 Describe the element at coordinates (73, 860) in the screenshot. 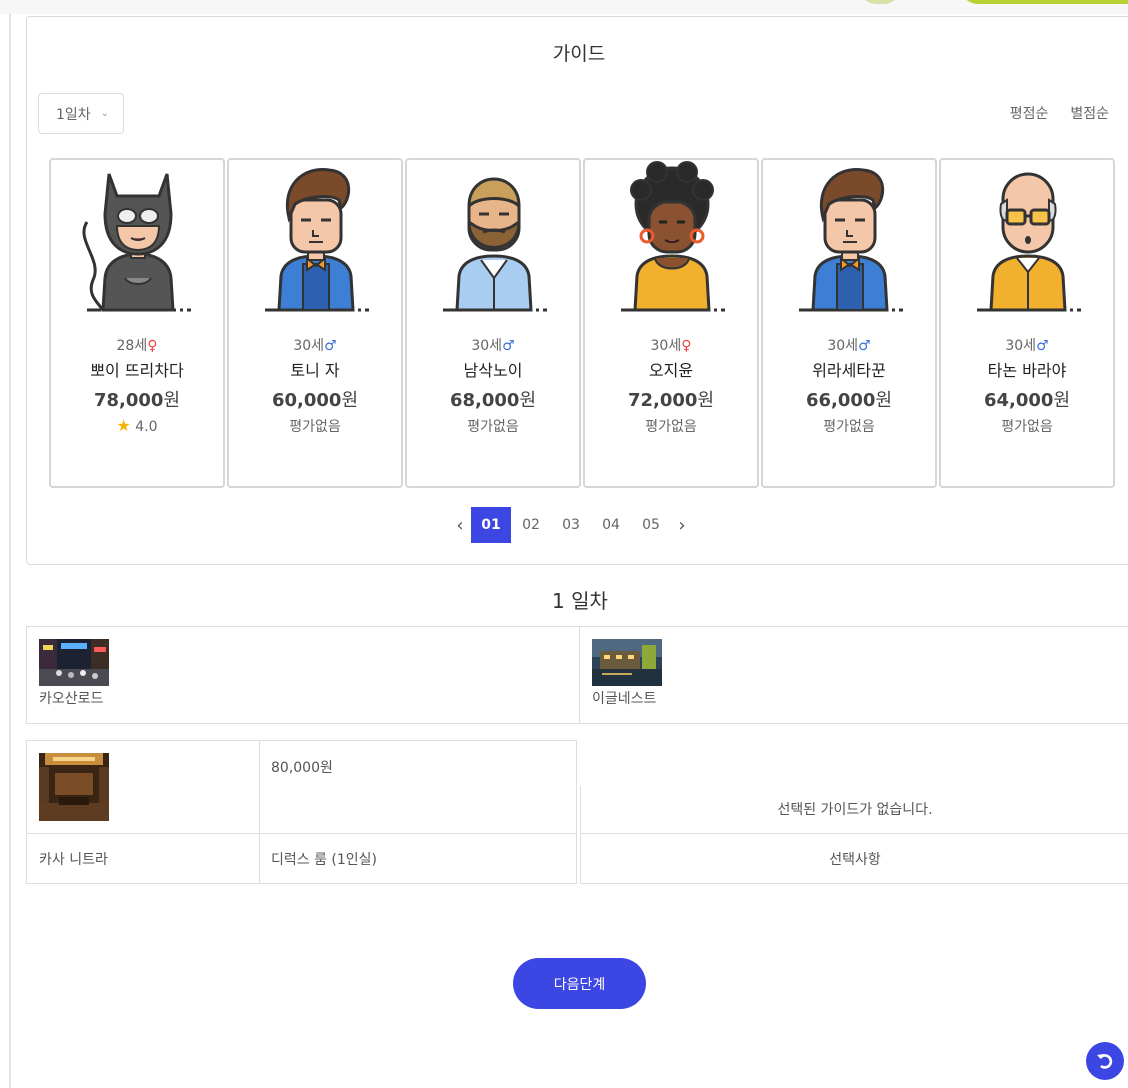

I see `hotel-name: 카사 니트라` at that location.